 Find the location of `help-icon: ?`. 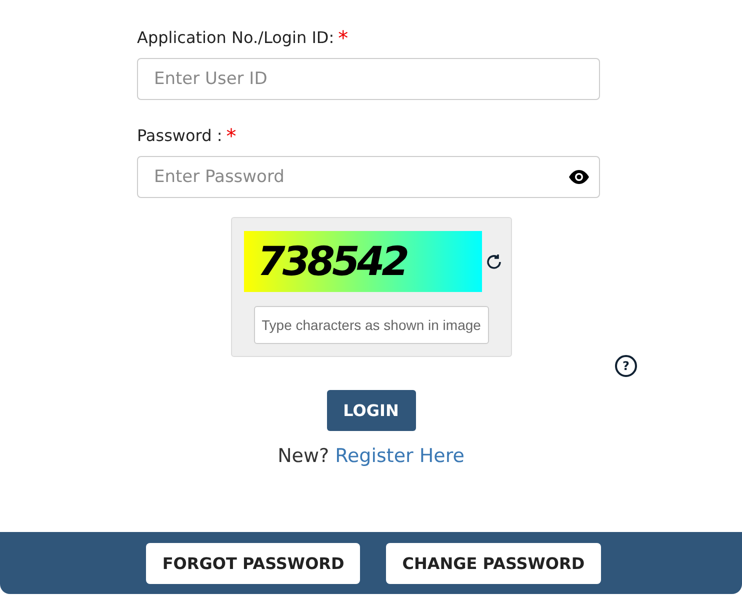

help-icon: ? is located at coordinates (626, 366).